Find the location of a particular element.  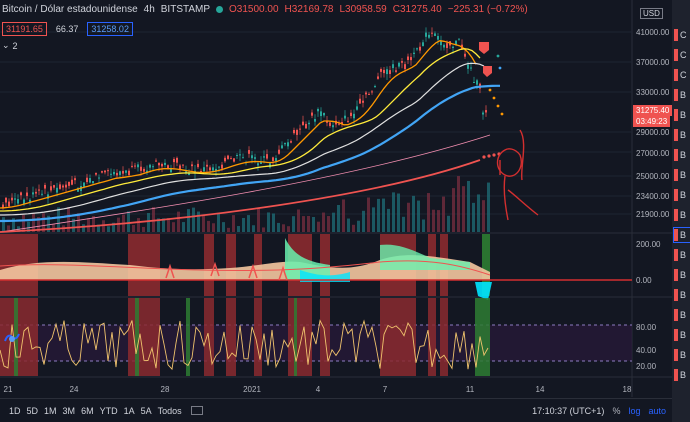

price-tick-label: 33000.00 is located at coordinates (653, 92).